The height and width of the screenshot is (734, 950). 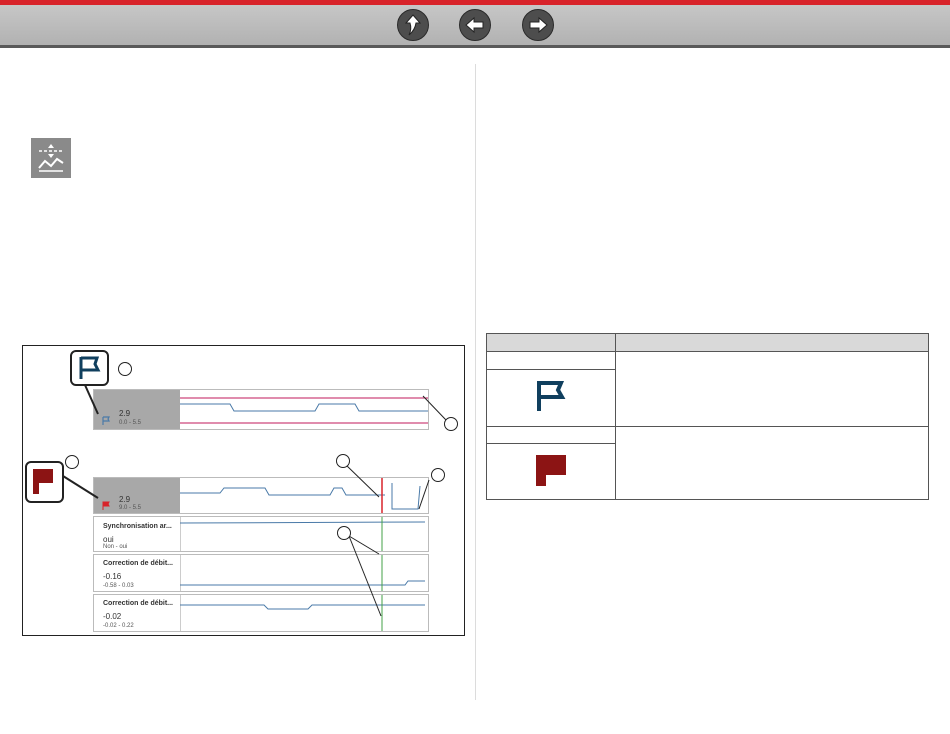 I want to click on table-column-divider, so click(x=615, y=416).